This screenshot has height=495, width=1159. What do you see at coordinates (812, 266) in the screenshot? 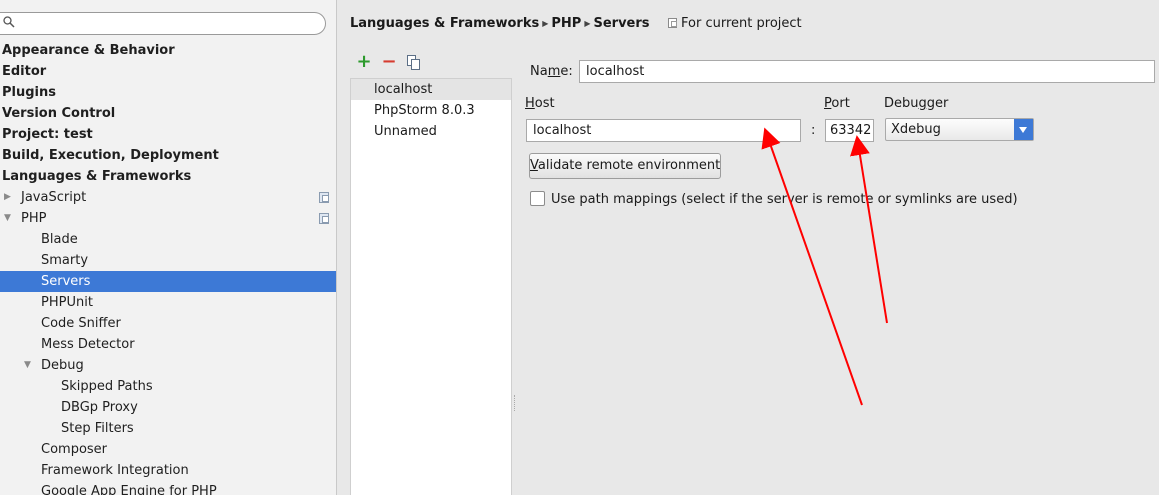
I see `annotation-arrow-host` at bounding box center [812, 266].